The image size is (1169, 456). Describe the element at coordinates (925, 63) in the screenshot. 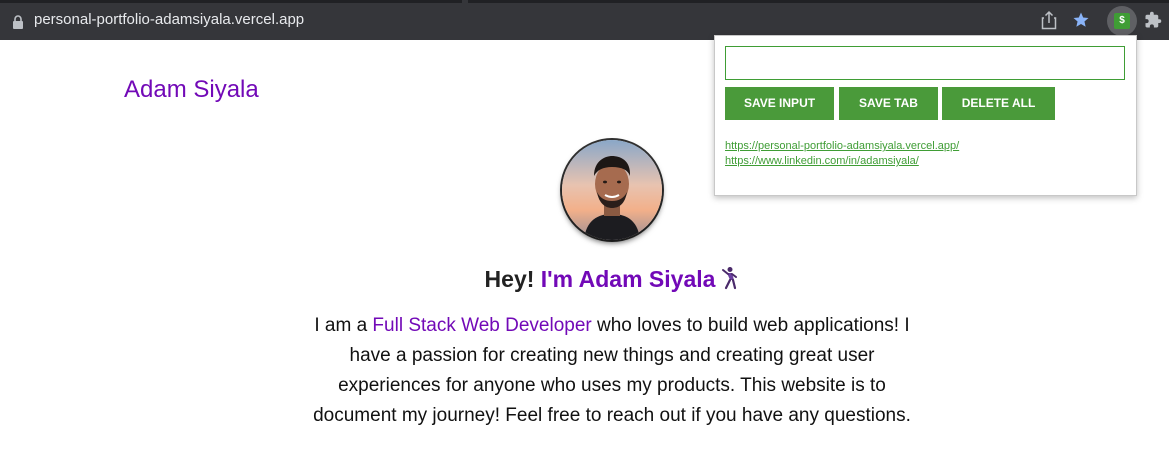

I see `save-input-field` at that location.